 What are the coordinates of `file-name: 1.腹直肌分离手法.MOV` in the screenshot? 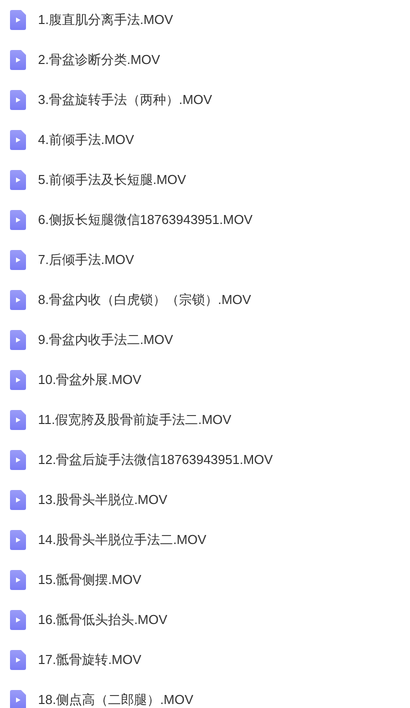 It's located at (106, 20).